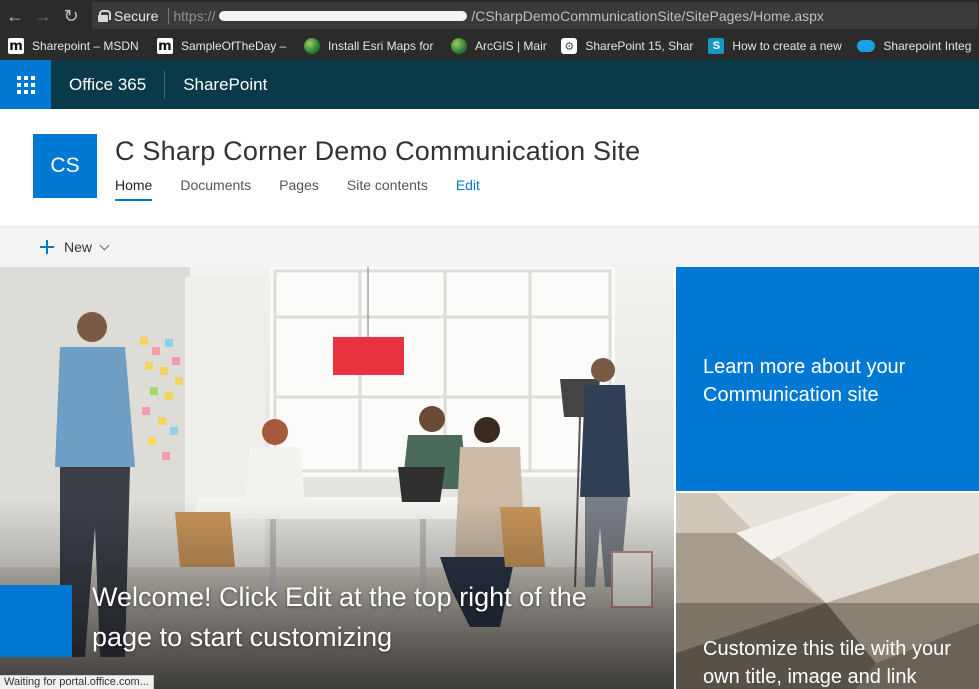 Image resolution: width=979 pixels, height=689 pixels. Describe the element at coordinates (136, 15) in the screenshot. I see `secure-label: Secure` at that location.